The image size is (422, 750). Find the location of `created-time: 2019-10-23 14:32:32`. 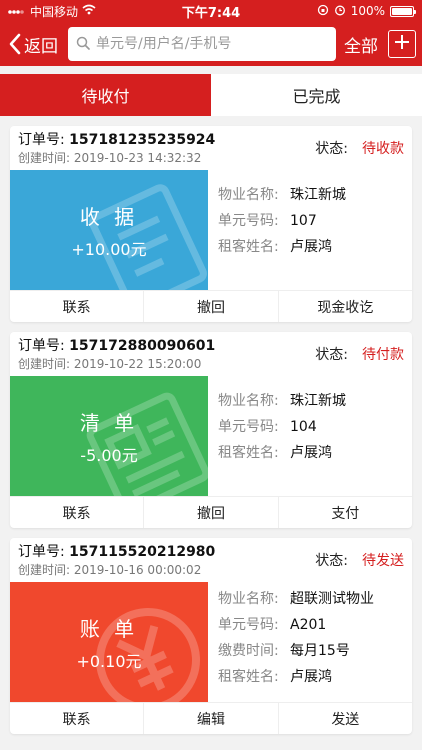

created-time: 2019-10-23 14:32:32 is located at coordinates (137, 158).